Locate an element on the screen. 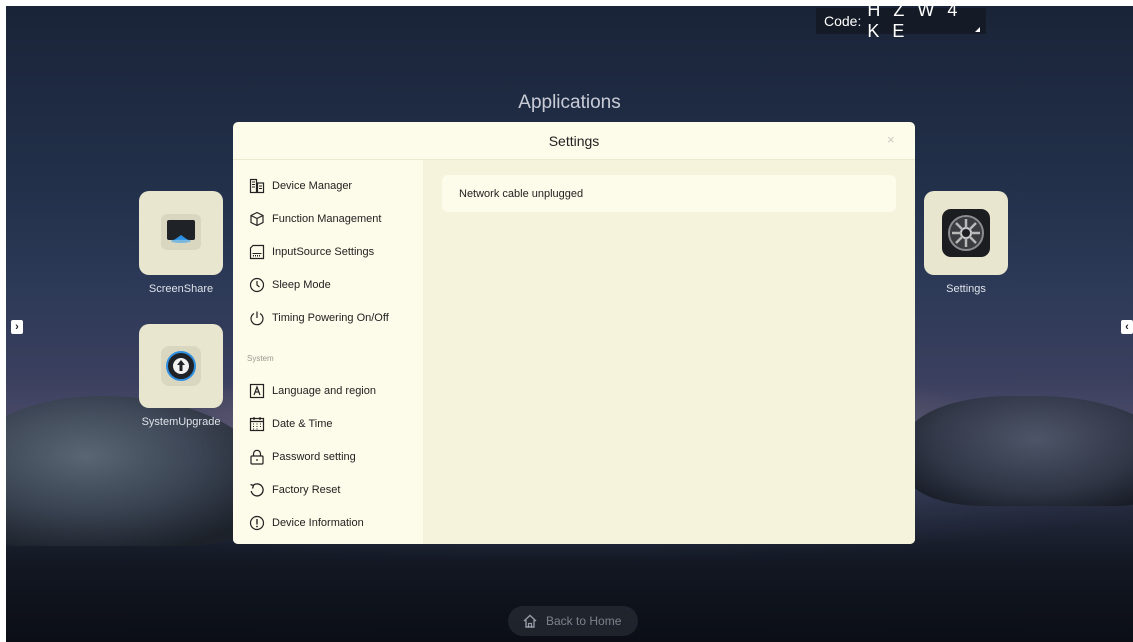 Image resolution: width=1133 pixels, height=642 pixels. device-manager-icon is located at coordinates (257, 186).